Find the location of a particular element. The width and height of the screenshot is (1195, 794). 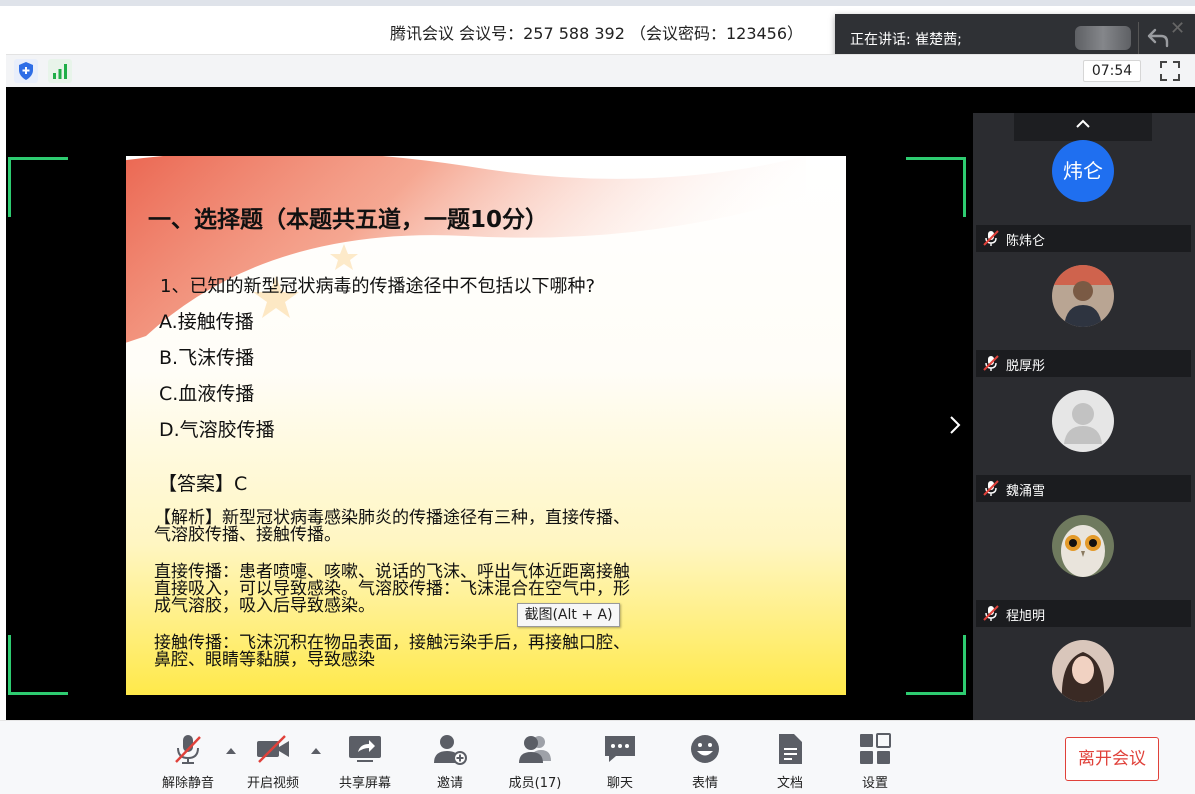

meeting-title: 腾讯会议 会议号：257 588 392 （会议密码：123456） is located at coordinates (597, 33).